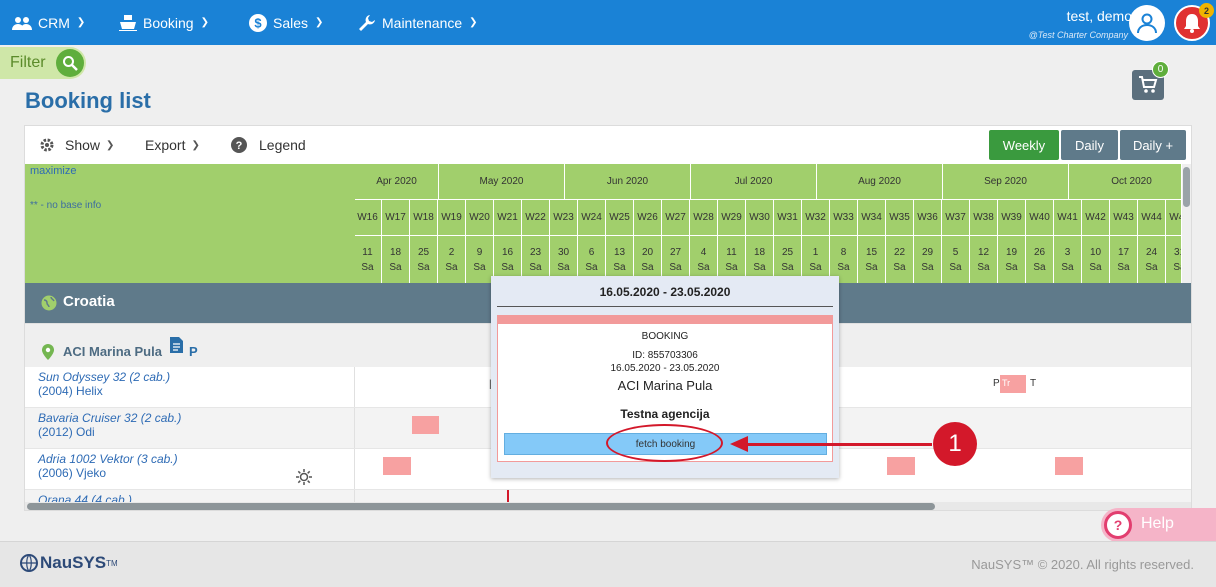 The image size is (1216, 587). Describe the element at coordinates (424, 218) in the screenshot. I see `week-header: W18` at that location.